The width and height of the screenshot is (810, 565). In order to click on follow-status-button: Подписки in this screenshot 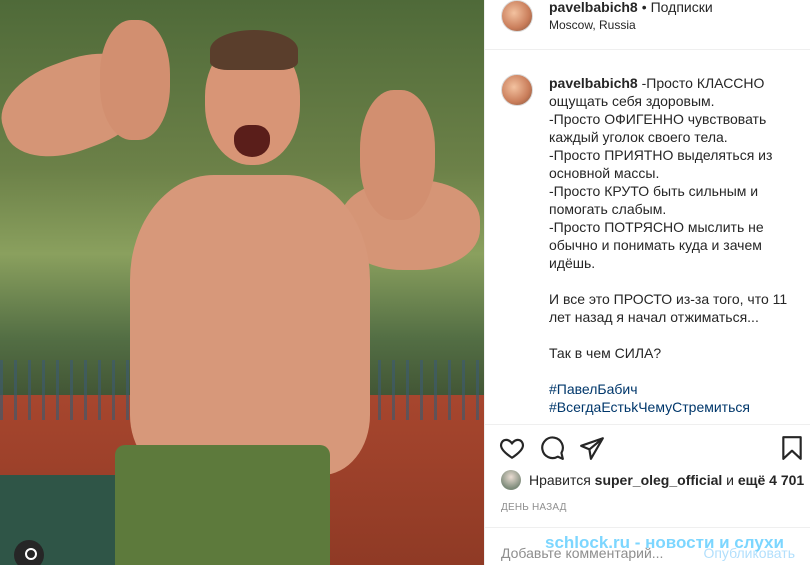, I will do `click(682, 7)`.